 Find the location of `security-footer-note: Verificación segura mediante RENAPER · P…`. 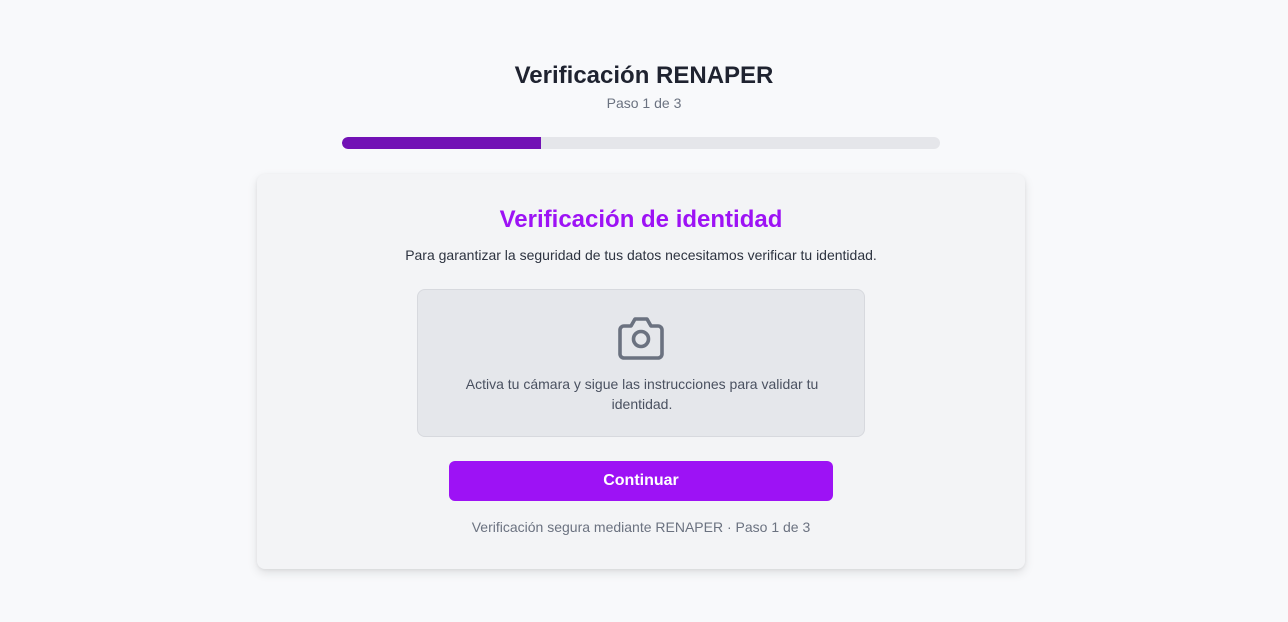

security-footer-note: Verificación segura mediante RENAPER · P… is located at coordinates (641, 527).